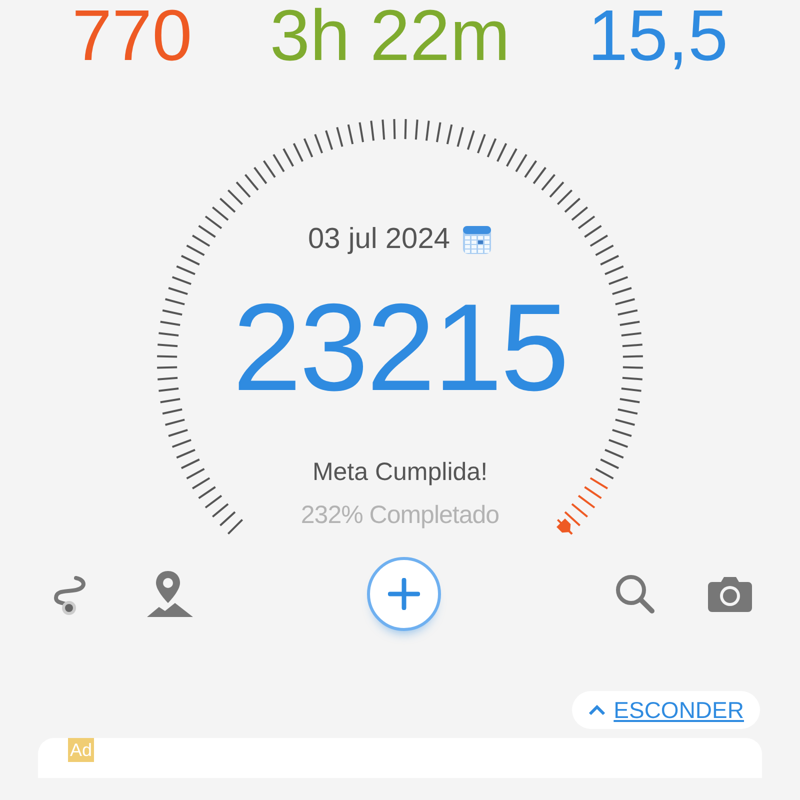  Describe the element at coordinates (400, 515) in the screenshot. I see `percent-completed: 232% Completado` at that location.